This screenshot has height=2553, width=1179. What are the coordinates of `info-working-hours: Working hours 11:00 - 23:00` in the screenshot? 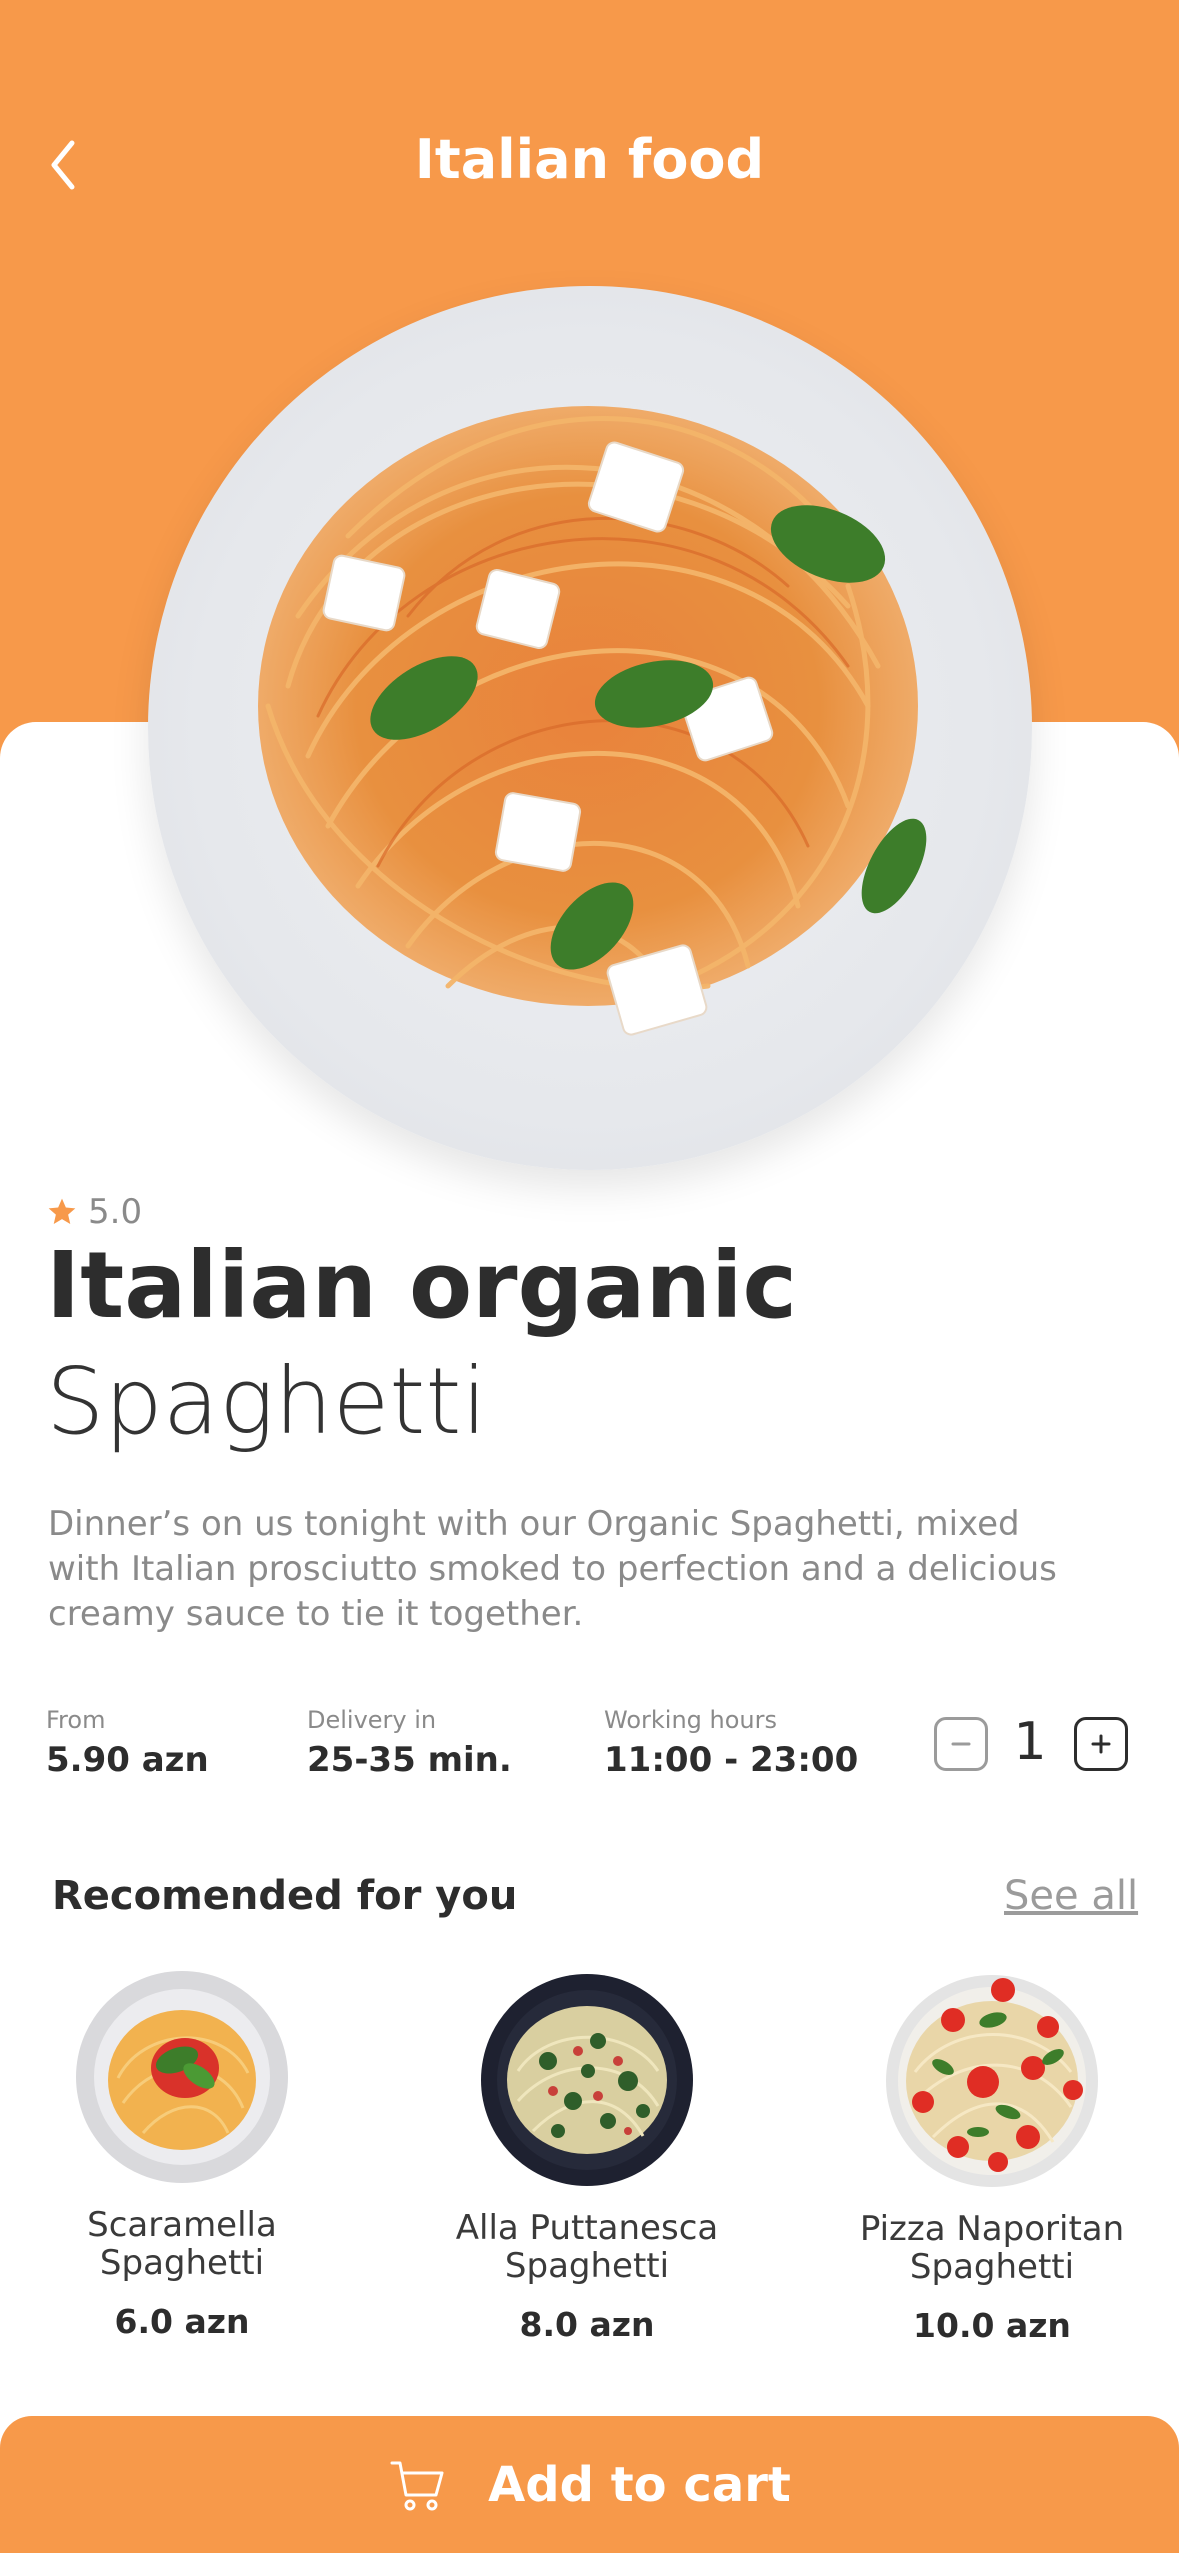 It's located at (731, 1743).